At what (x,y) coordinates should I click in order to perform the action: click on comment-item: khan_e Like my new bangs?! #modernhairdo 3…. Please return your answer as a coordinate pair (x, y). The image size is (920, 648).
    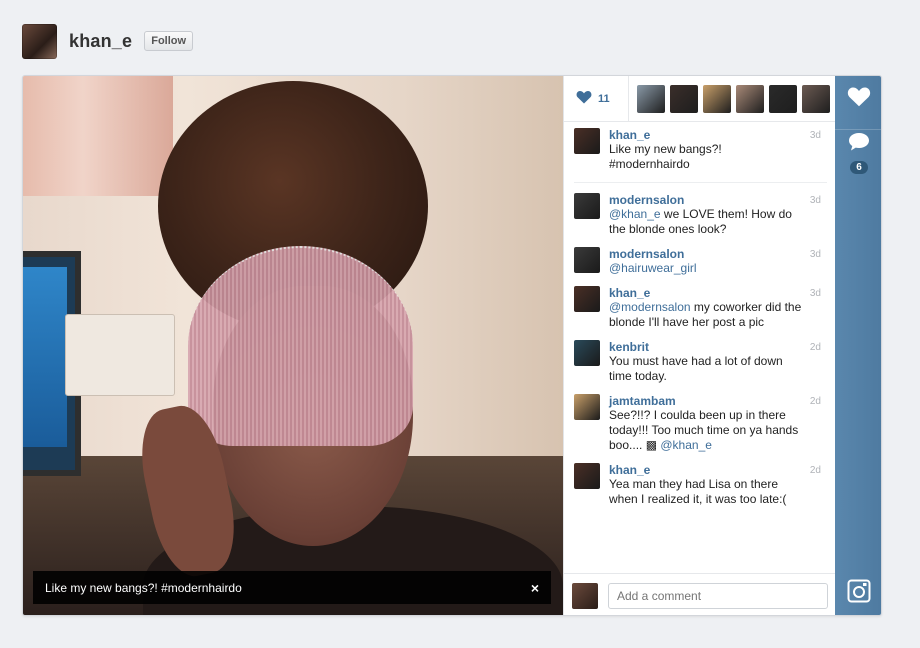
    Looking at the image, I should click on (700, 155).